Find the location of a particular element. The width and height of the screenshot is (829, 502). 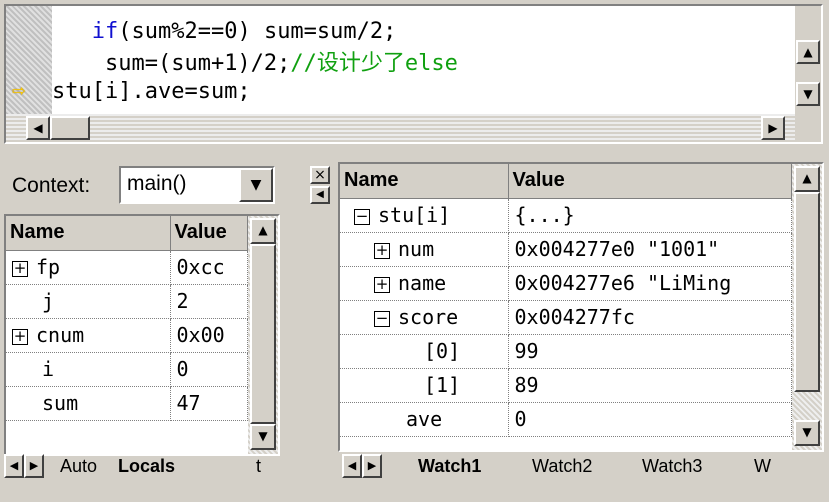

table-row: j2 is located at coordinates (127, 301).